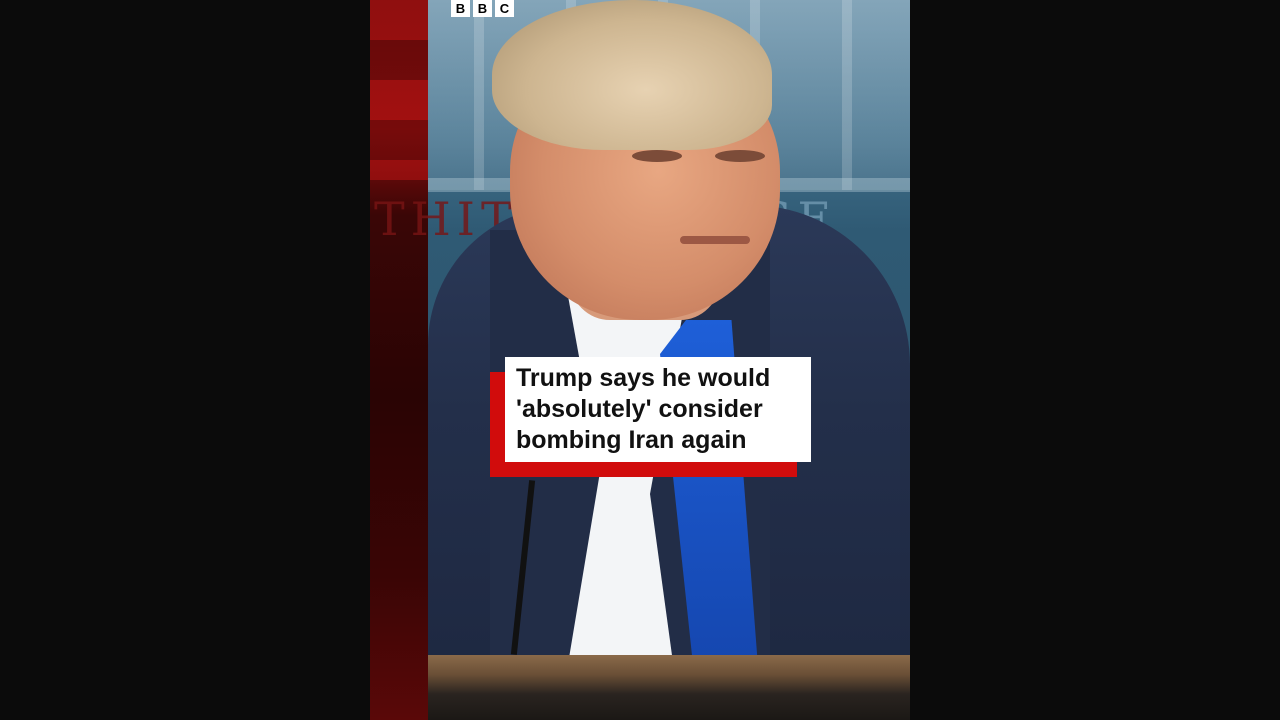 Image resolution: width=1280 pixels, height=720 pixels. Describe the element at coordinates (631, 440) in the screenshot. I see `caption-line-3: bombing Iran again` at that location.